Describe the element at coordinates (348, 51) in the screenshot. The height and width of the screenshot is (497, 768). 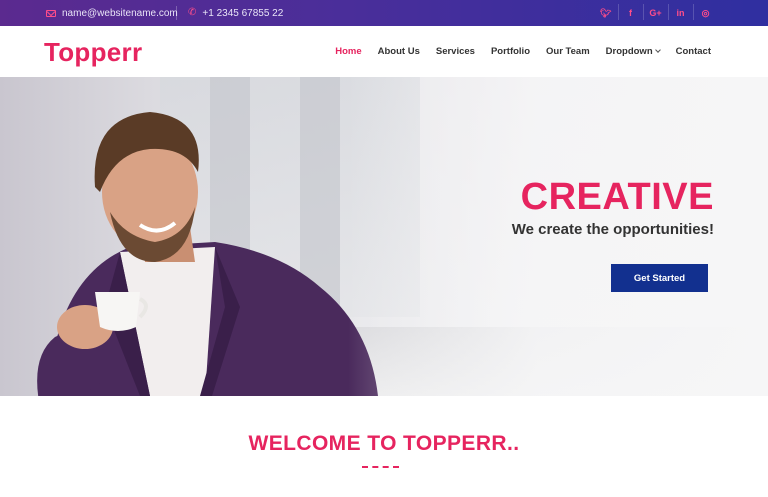
I see `nav-home: Home` at that location.